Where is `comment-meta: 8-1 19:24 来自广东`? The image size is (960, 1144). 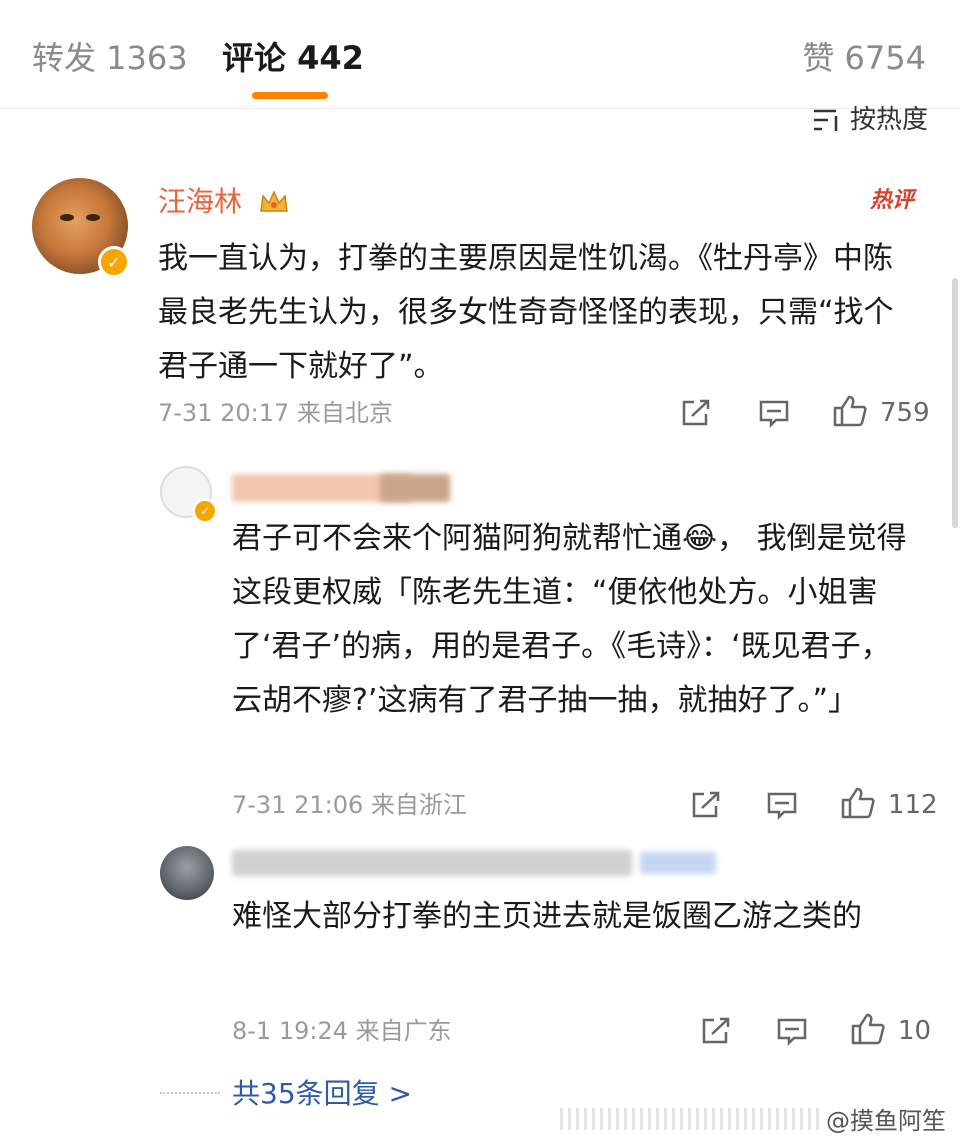 comment-meta: 8-1 19:24 来自广东 is located at coordinates (342, 1031).